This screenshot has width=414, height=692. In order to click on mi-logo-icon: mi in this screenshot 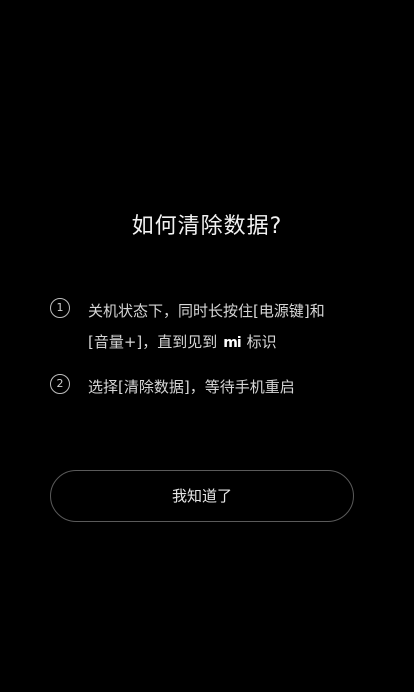, I will do `click(232, 343)`.